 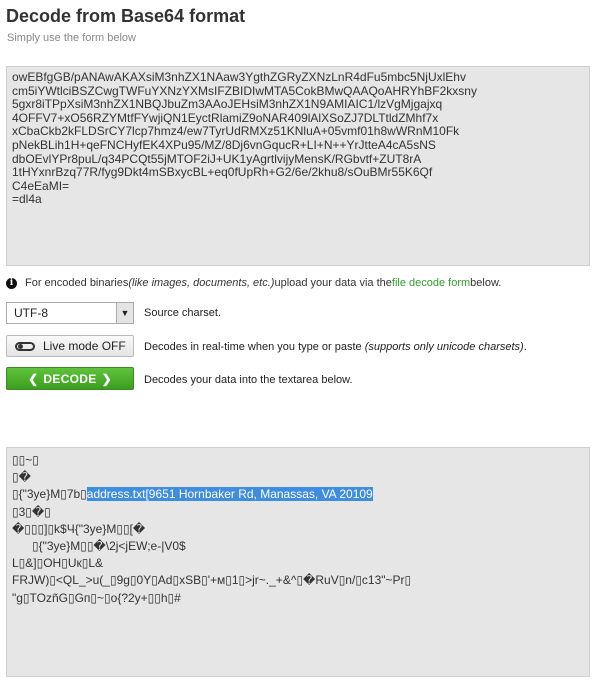 I want to click on charset-label: Source charset., so click(x=183, y=313).